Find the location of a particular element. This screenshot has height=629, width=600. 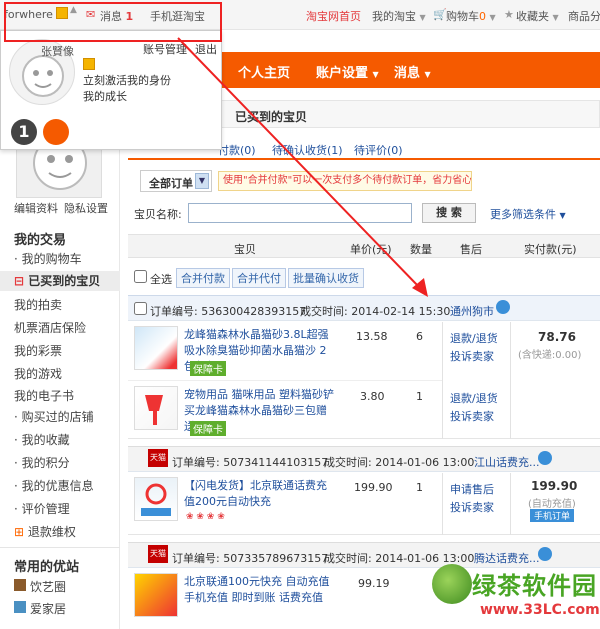

edit-profile-link: 编辑资料 is located at coordinates (36, 208).